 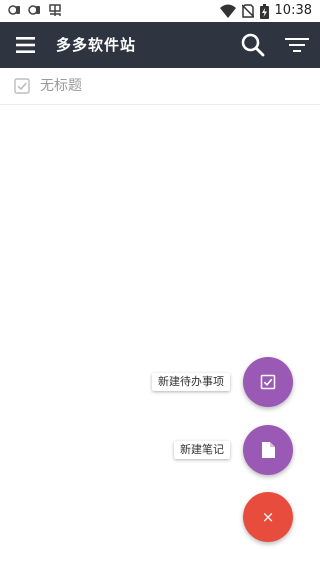 I want to click on status-notifications, so click(x=35, y=10).